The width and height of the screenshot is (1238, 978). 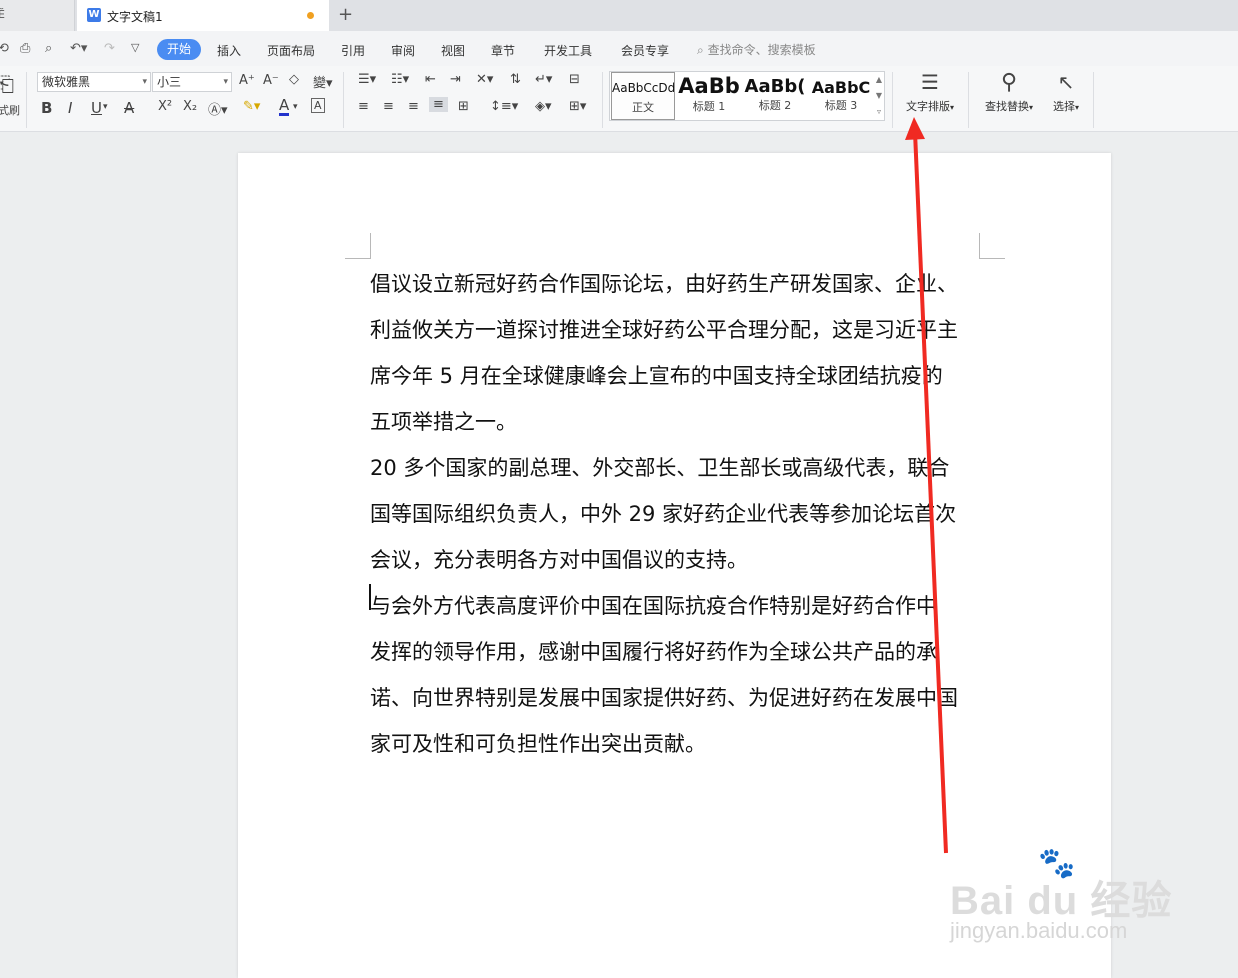 What do you see at coordinates (915, 128) in the screenshot?
I see `annotation-arrow-head` at bounding box center [915, 128].